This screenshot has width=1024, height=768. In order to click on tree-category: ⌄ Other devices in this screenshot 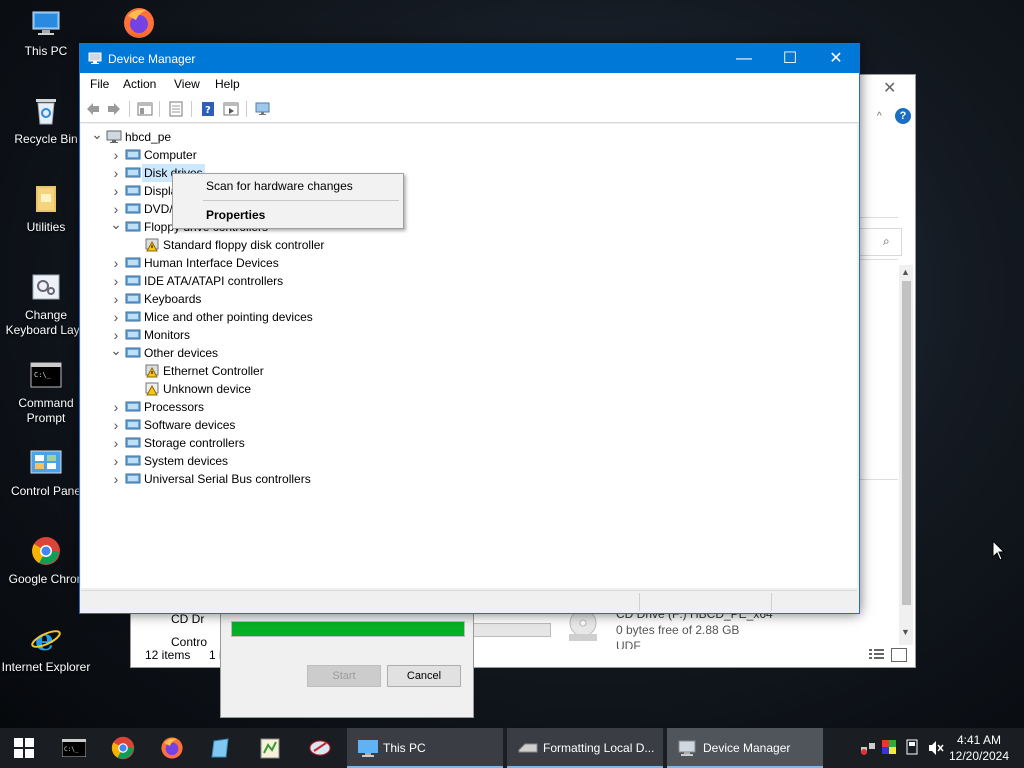, I will do `click(310, 352)`.